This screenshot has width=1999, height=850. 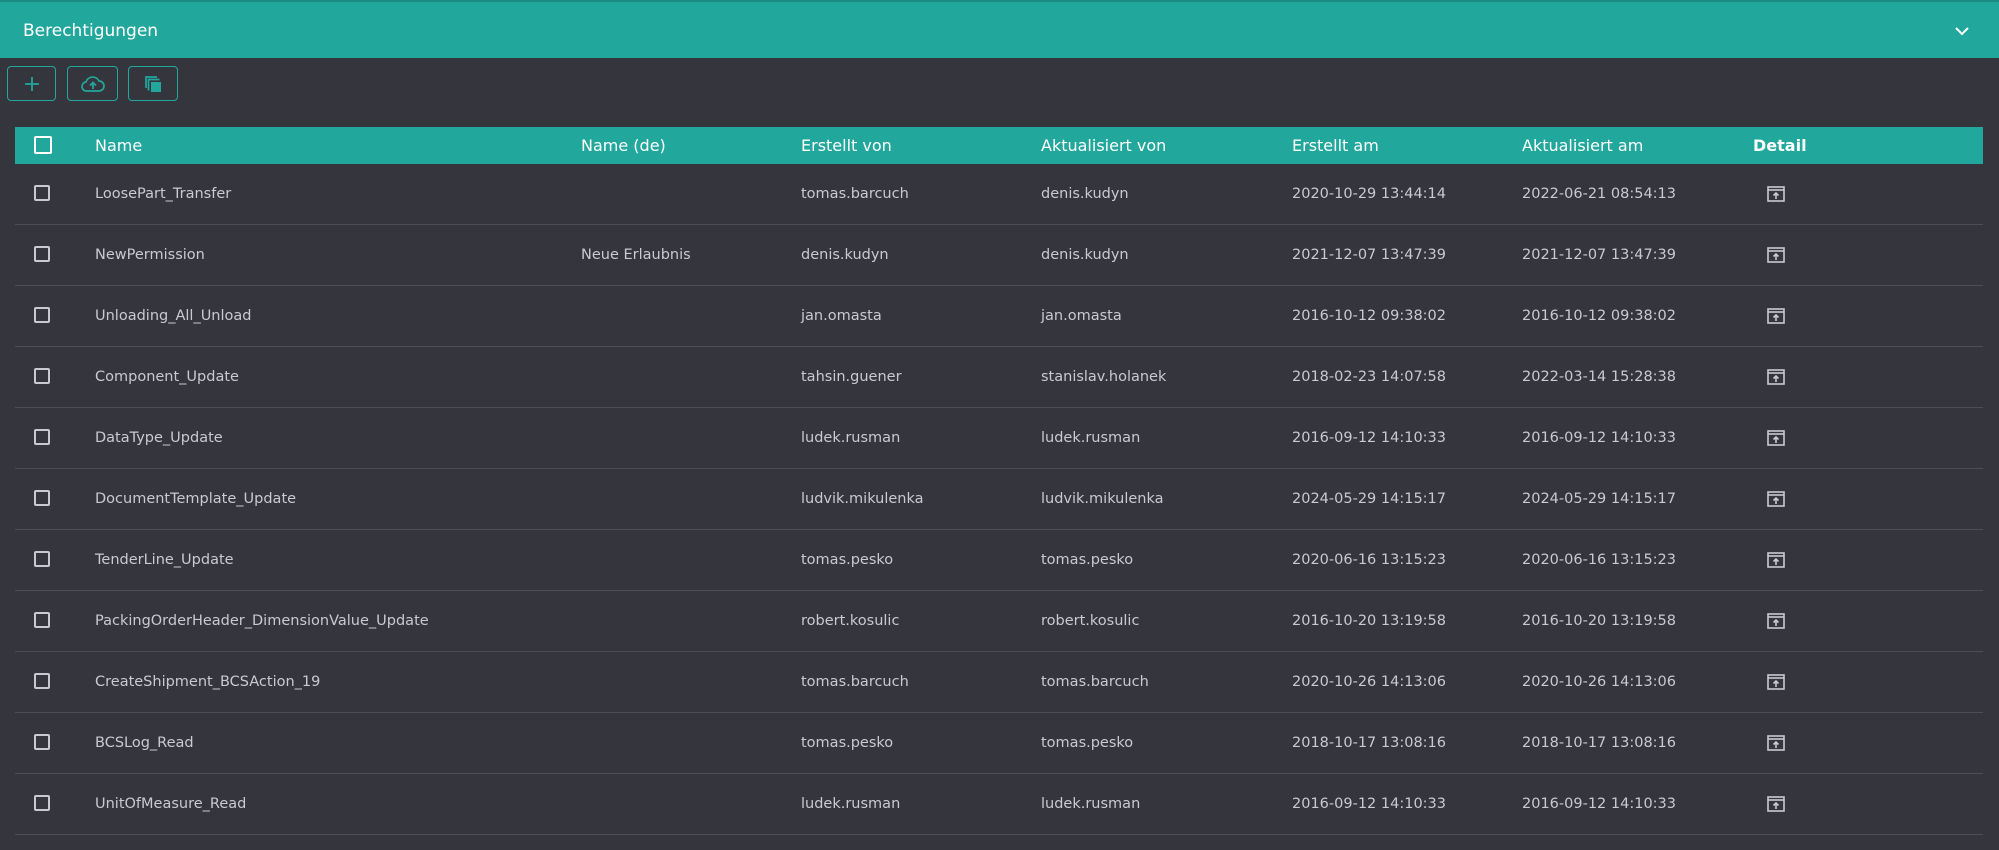 I want to click on add-button, so click(x=31, y=83).